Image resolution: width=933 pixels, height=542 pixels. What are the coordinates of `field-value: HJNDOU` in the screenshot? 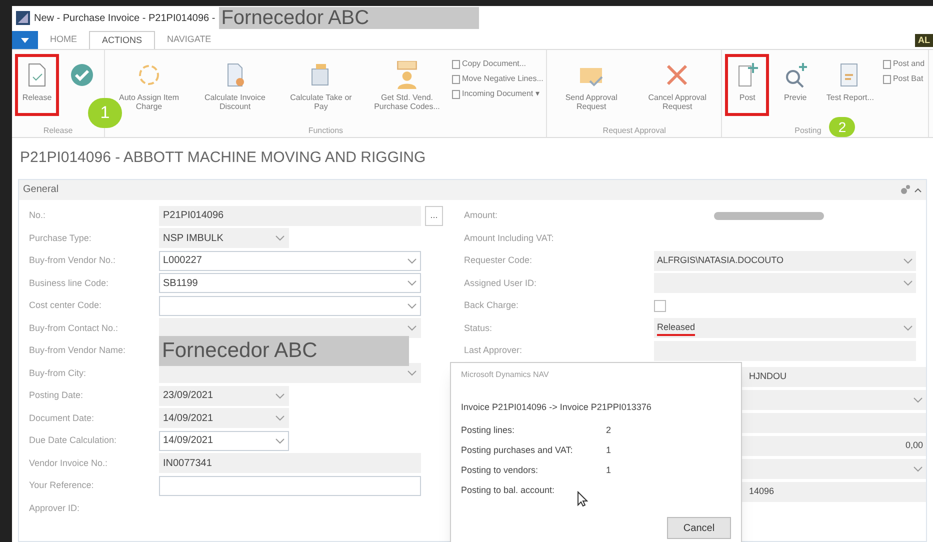 It's located at (767, 377).